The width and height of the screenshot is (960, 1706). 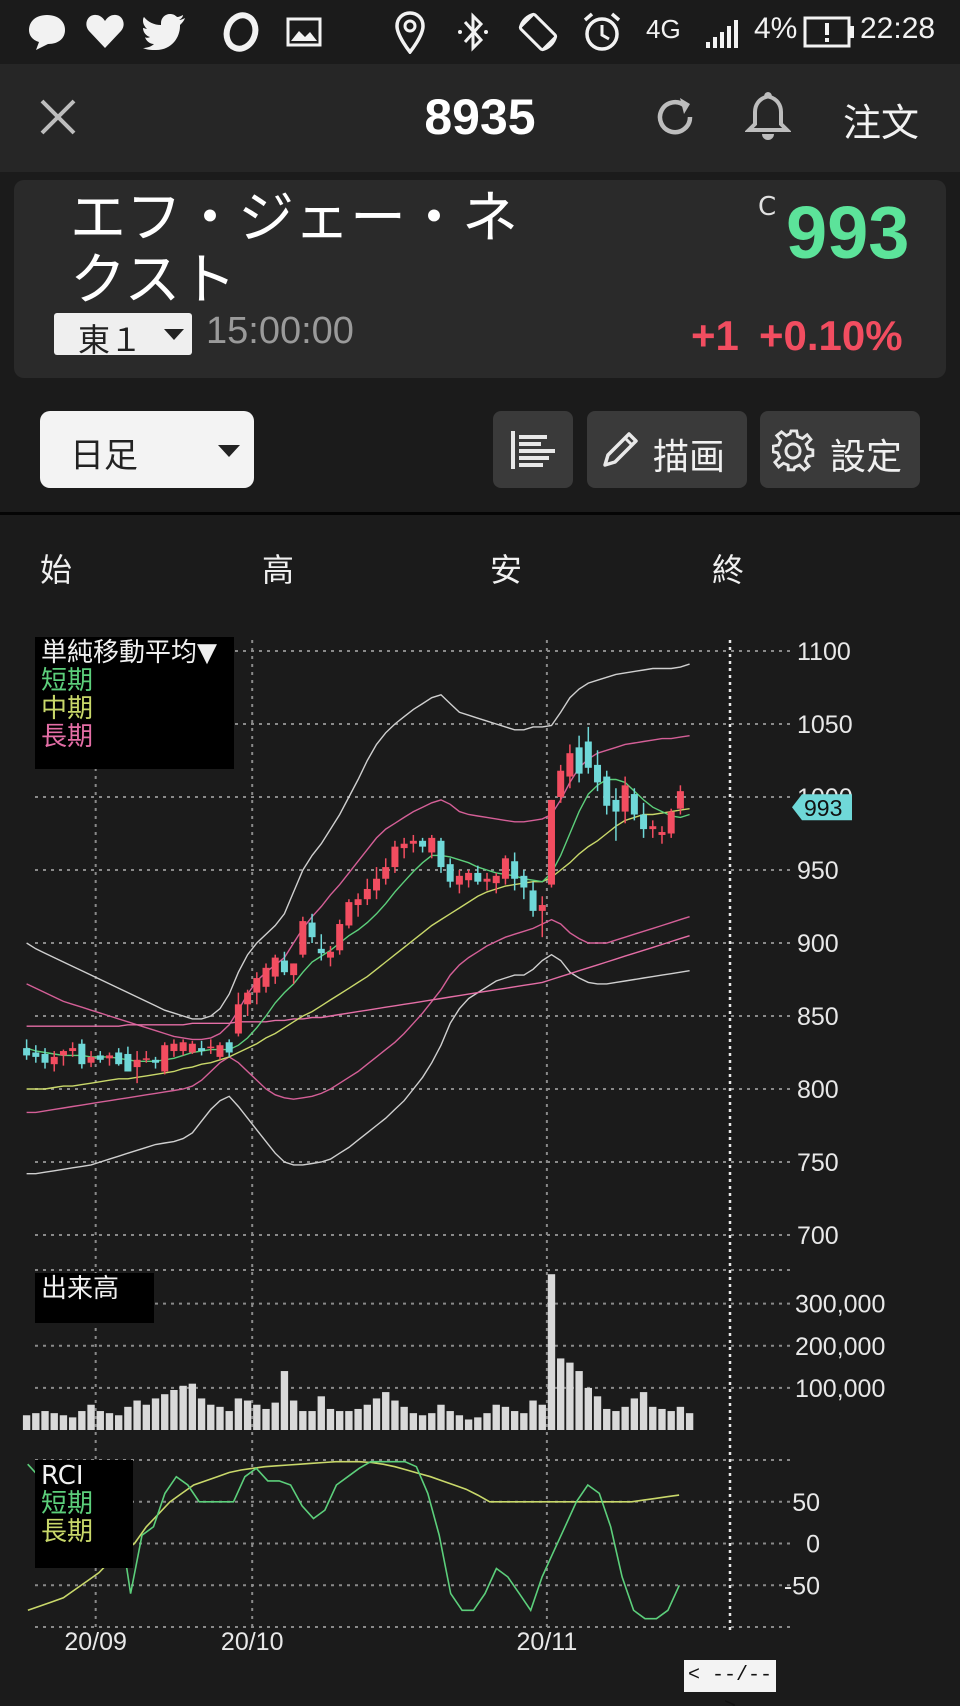 I want to click on current-price-tag-label: 993, so click(x=823, y=808).